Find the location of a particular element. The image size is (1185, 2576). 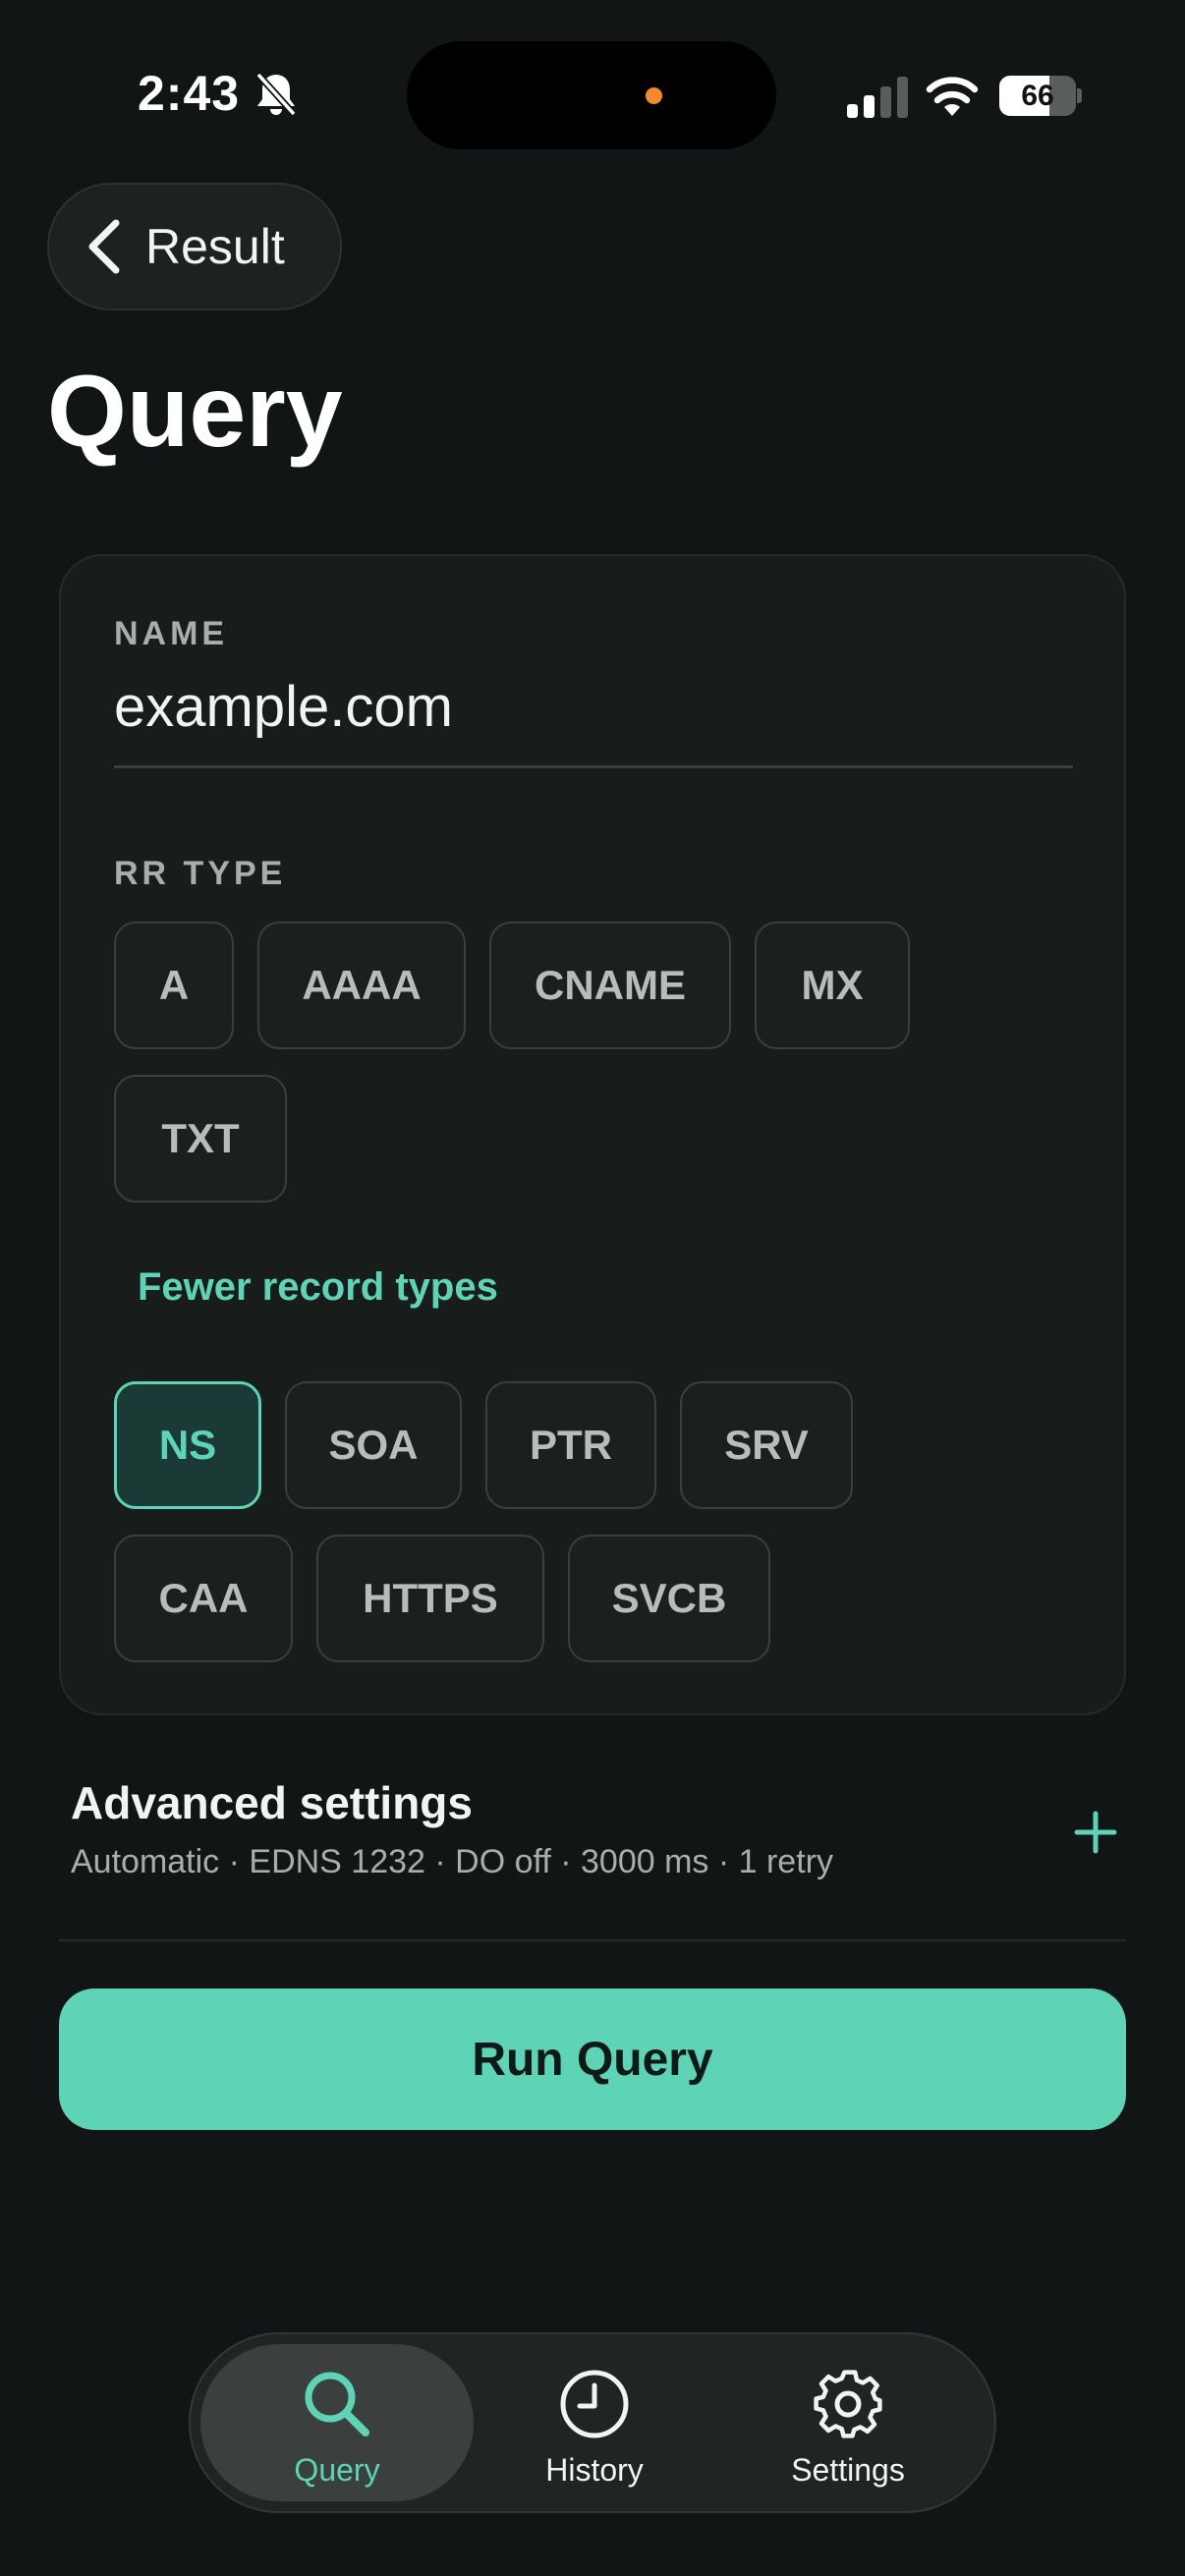

rr-type-chip-ns: NS is located at coordinates (187, 1445).